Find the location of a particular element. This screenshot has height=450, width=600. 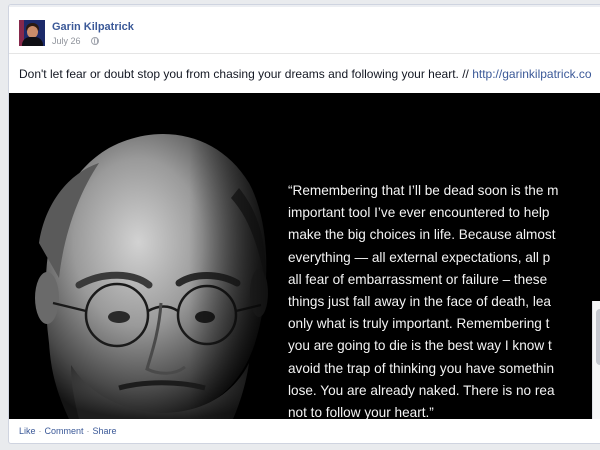

like-link: Like is located at coordinates (27, 431).